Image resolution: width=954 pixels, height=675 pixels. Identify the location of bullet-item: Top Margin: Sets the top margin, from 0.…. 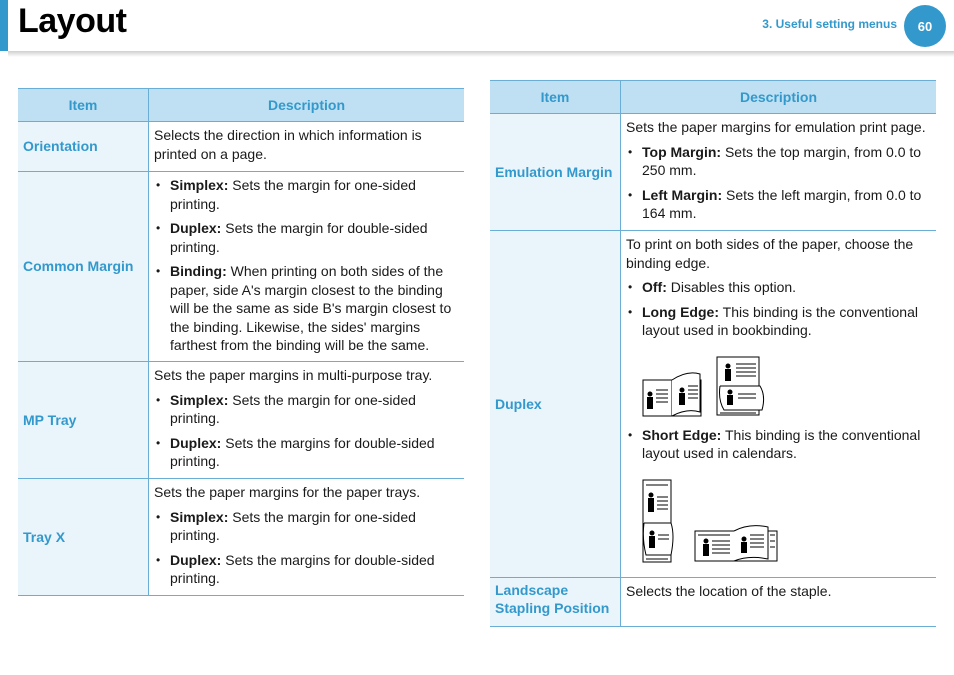
(778, 161).